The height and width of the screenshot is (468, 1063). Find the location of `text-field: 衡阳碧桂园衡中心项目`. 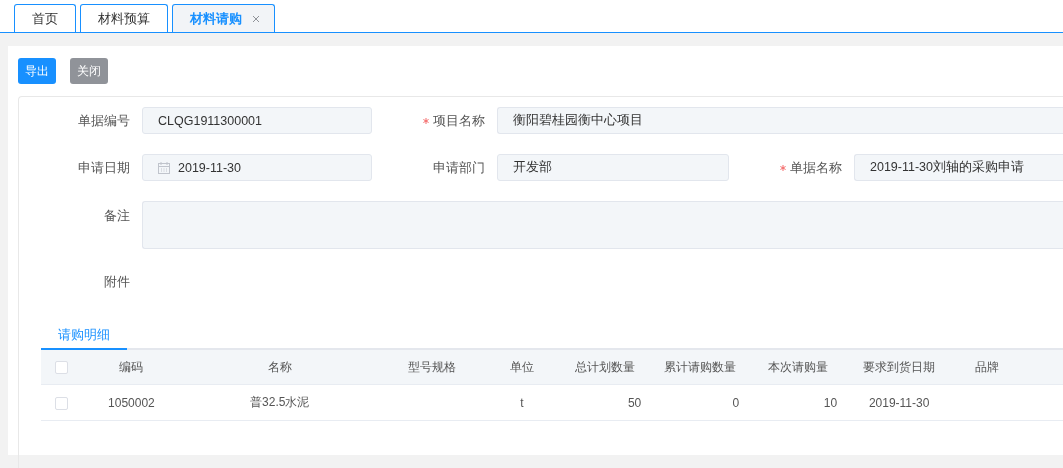

text-field: 衡阳碧桂园衡中心项目 is located at coordinates (780, 120).